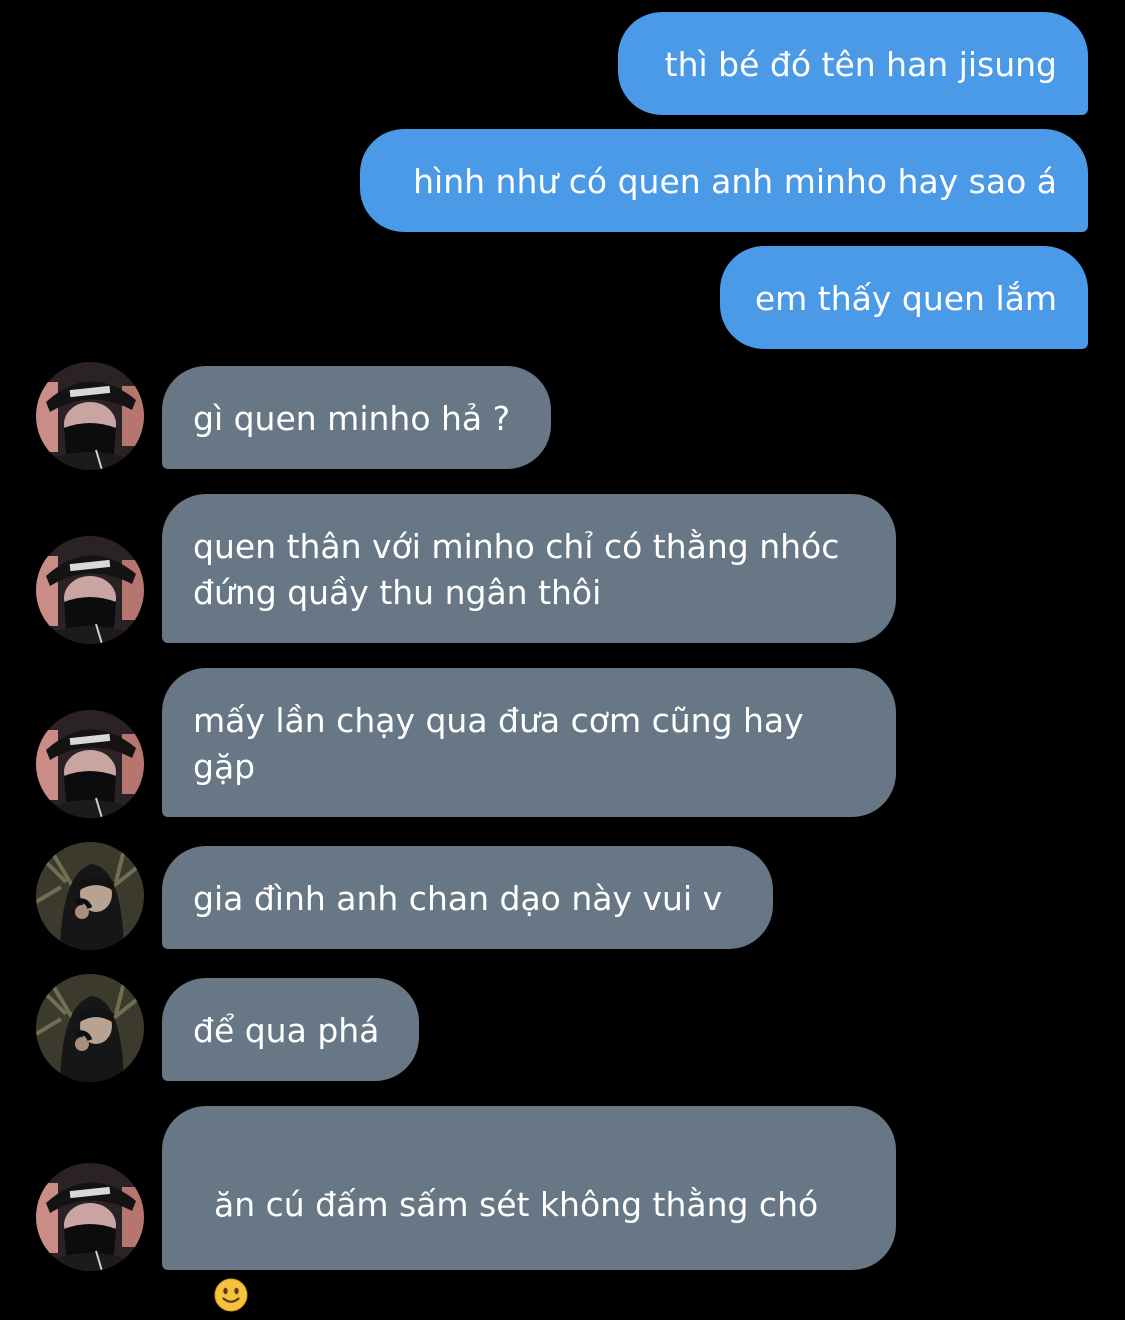  I want to click on incoming-message-5: để qua phá, so click(290, 1029).